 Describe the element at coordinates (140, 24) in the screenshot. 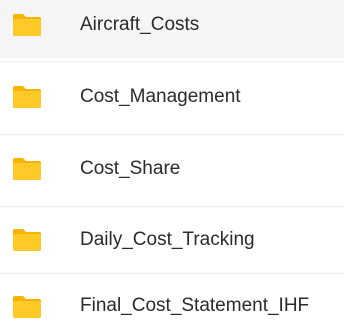

I see `folder-name: Aircraft_Costs` at that location.